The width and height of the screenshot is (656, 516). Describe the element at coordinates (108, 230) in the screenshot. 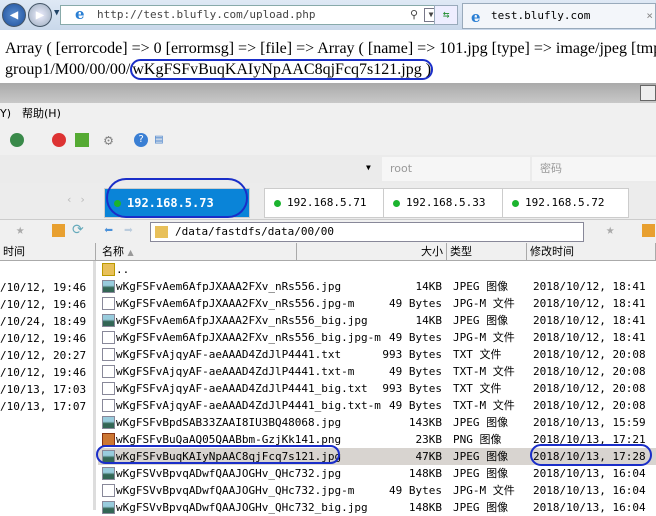

I see `back-arrow-icon: ⬅` at that location.